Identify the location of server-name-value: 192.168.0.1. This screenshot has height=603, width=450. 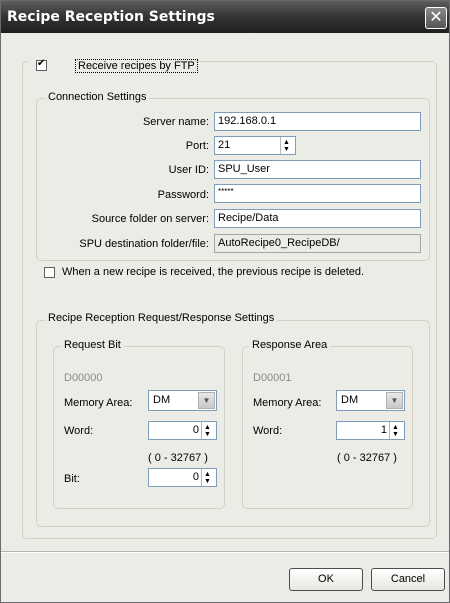
(247, 121).